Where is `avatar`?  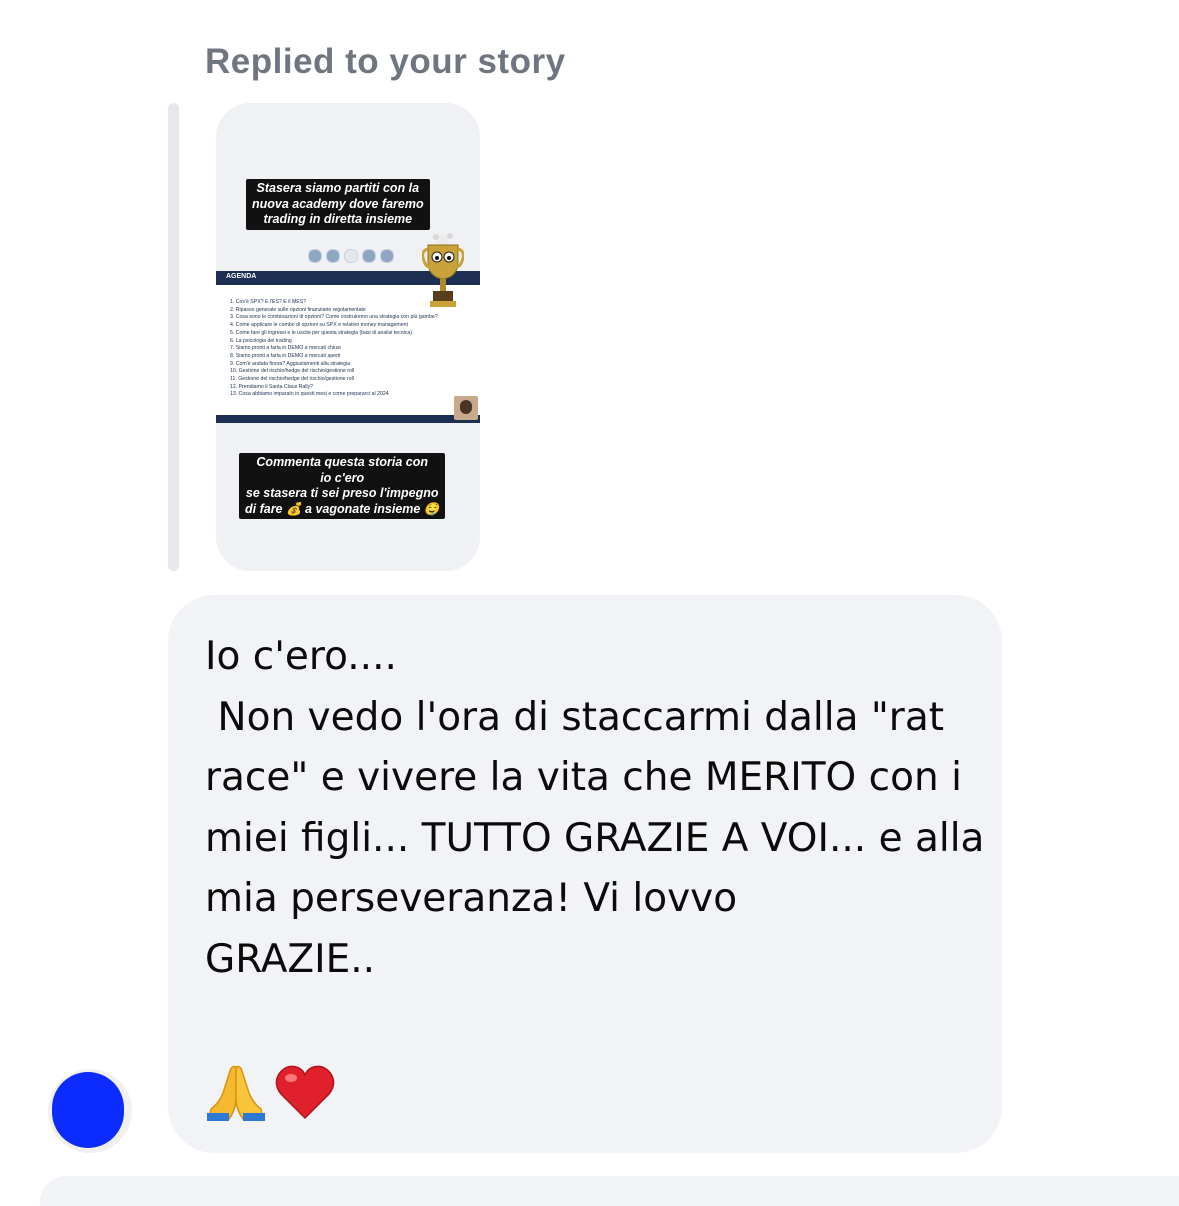
avatar is located at coordinates (88, 1110).